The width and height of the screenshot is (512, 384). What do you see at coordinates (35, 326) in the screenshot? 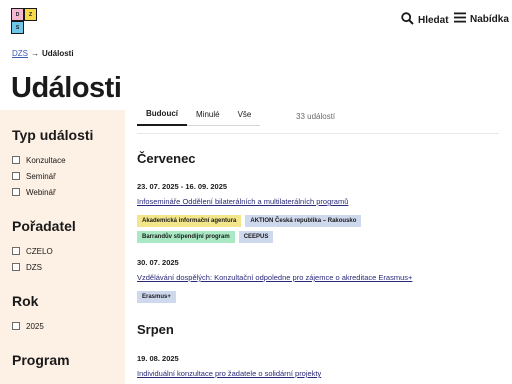
I see `filter-option-label: 2025` at bounding box center [35, 326].